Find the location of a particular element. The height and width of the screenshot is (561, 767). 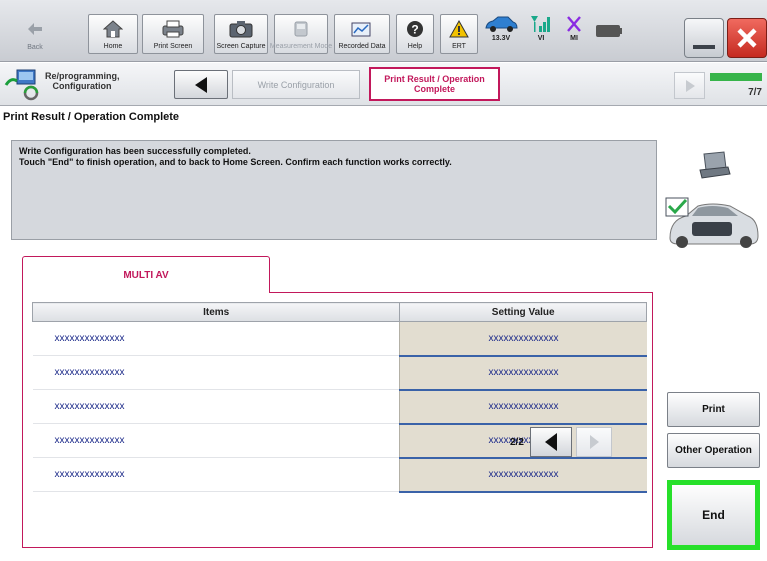

step-back-button is located at coordinates (201, 84).